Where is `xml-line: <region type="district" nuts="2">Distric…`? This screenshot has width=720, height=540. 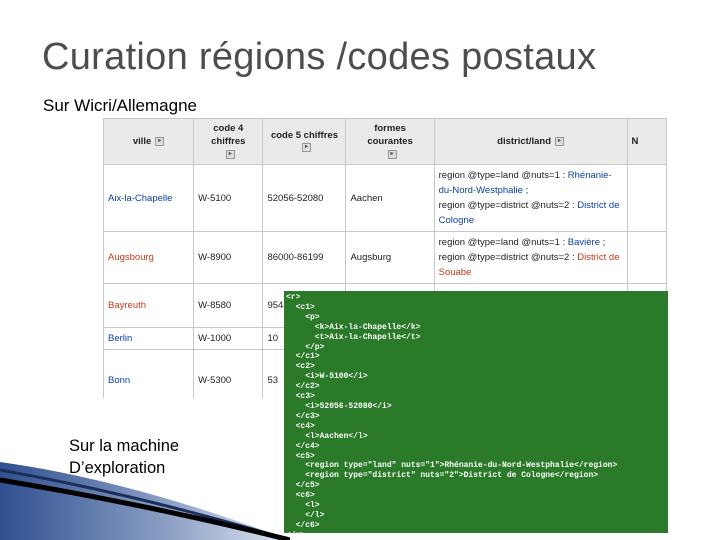 xml-line: <region type="district" nuts="2">Distric… is located at coordinates (442, 476).